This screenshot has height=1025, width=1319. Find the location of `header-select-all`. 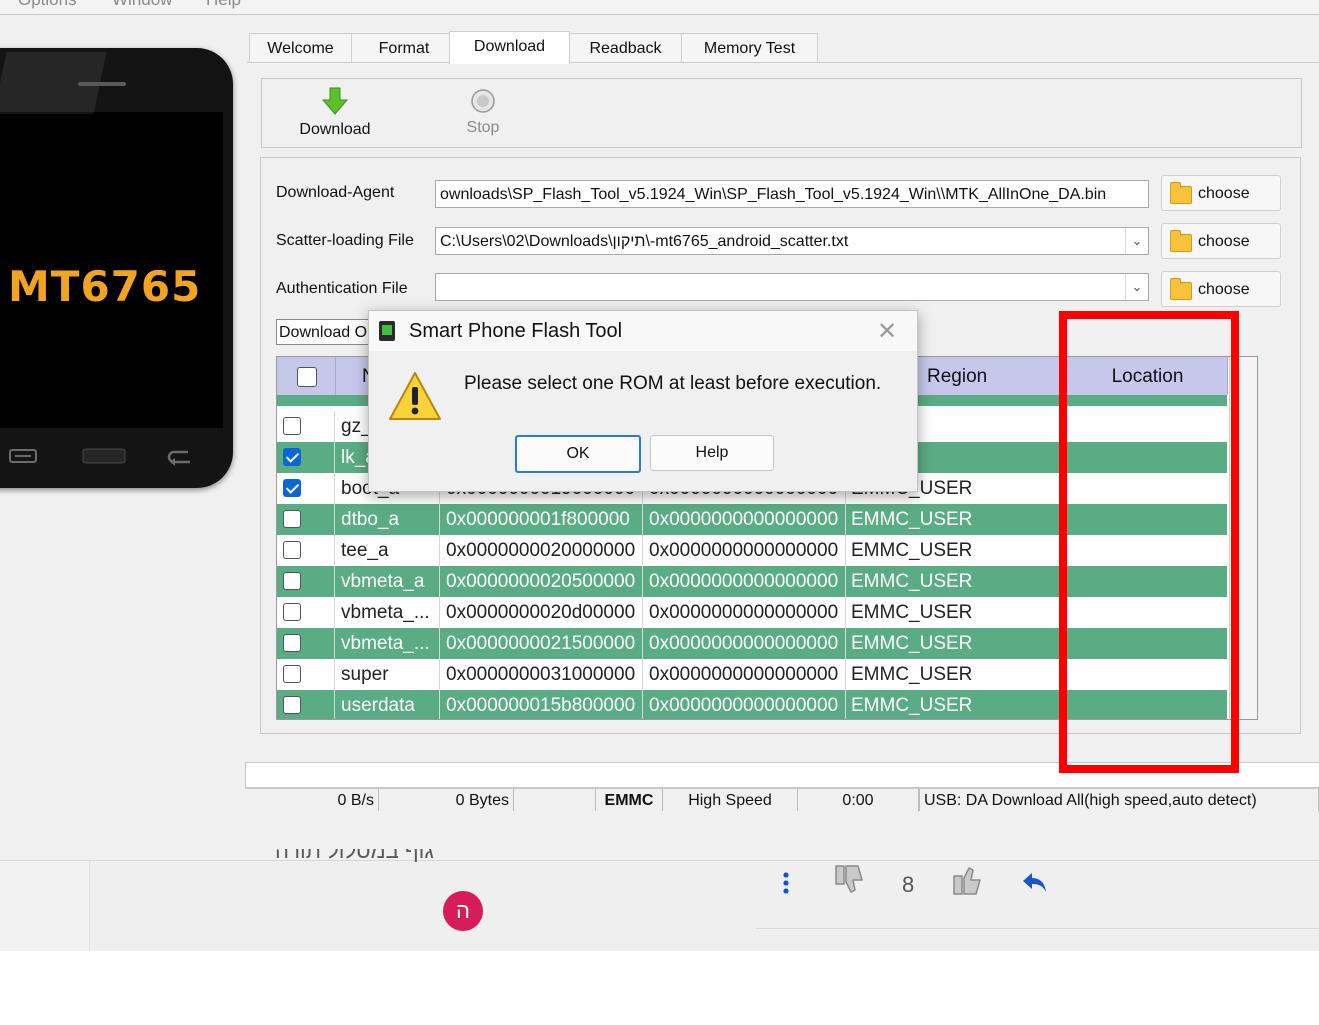

header-select-all is located at coordinates (306, 376).